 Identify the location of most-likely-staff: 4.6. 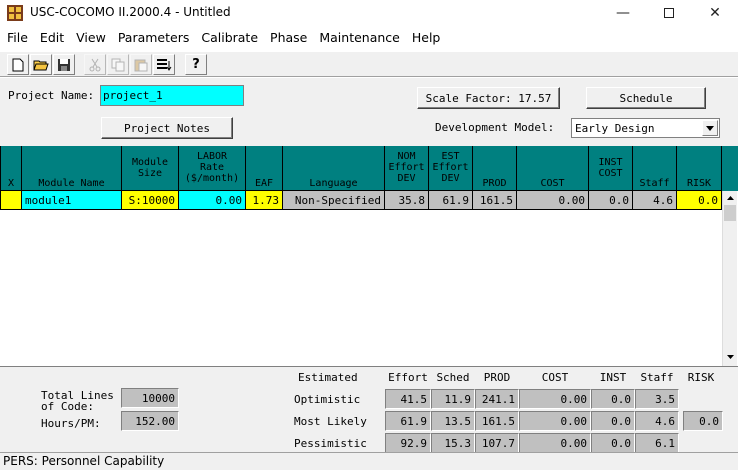
(657, 421).